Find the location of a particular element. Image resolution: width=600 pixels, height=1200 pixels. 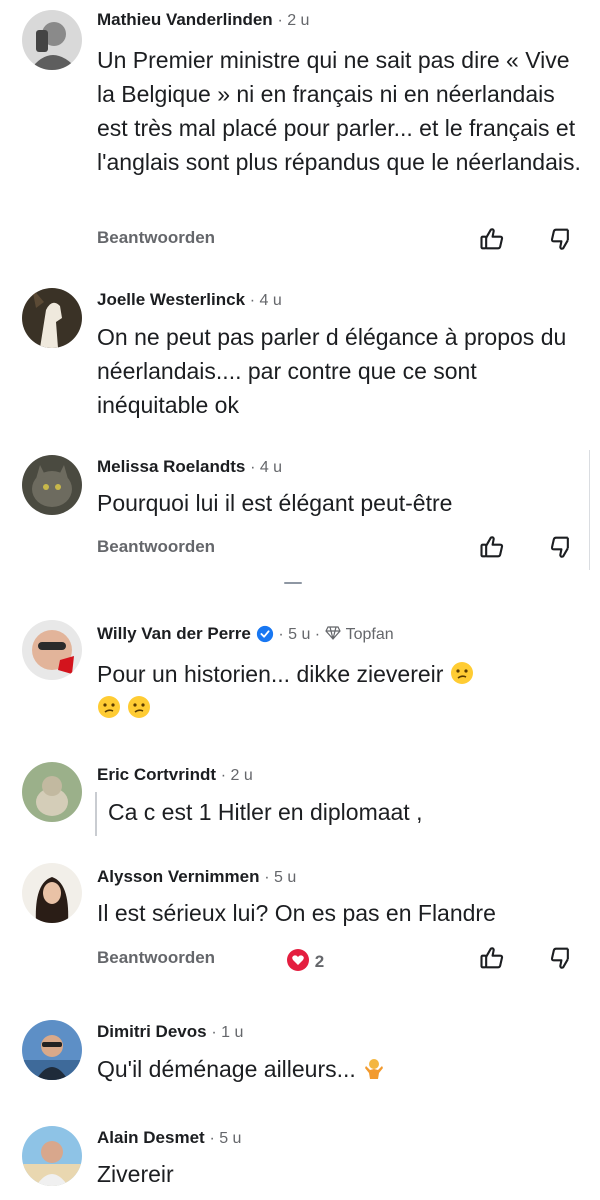

author-name: Alysson Vernimmen is located at coordinates (178, 876).